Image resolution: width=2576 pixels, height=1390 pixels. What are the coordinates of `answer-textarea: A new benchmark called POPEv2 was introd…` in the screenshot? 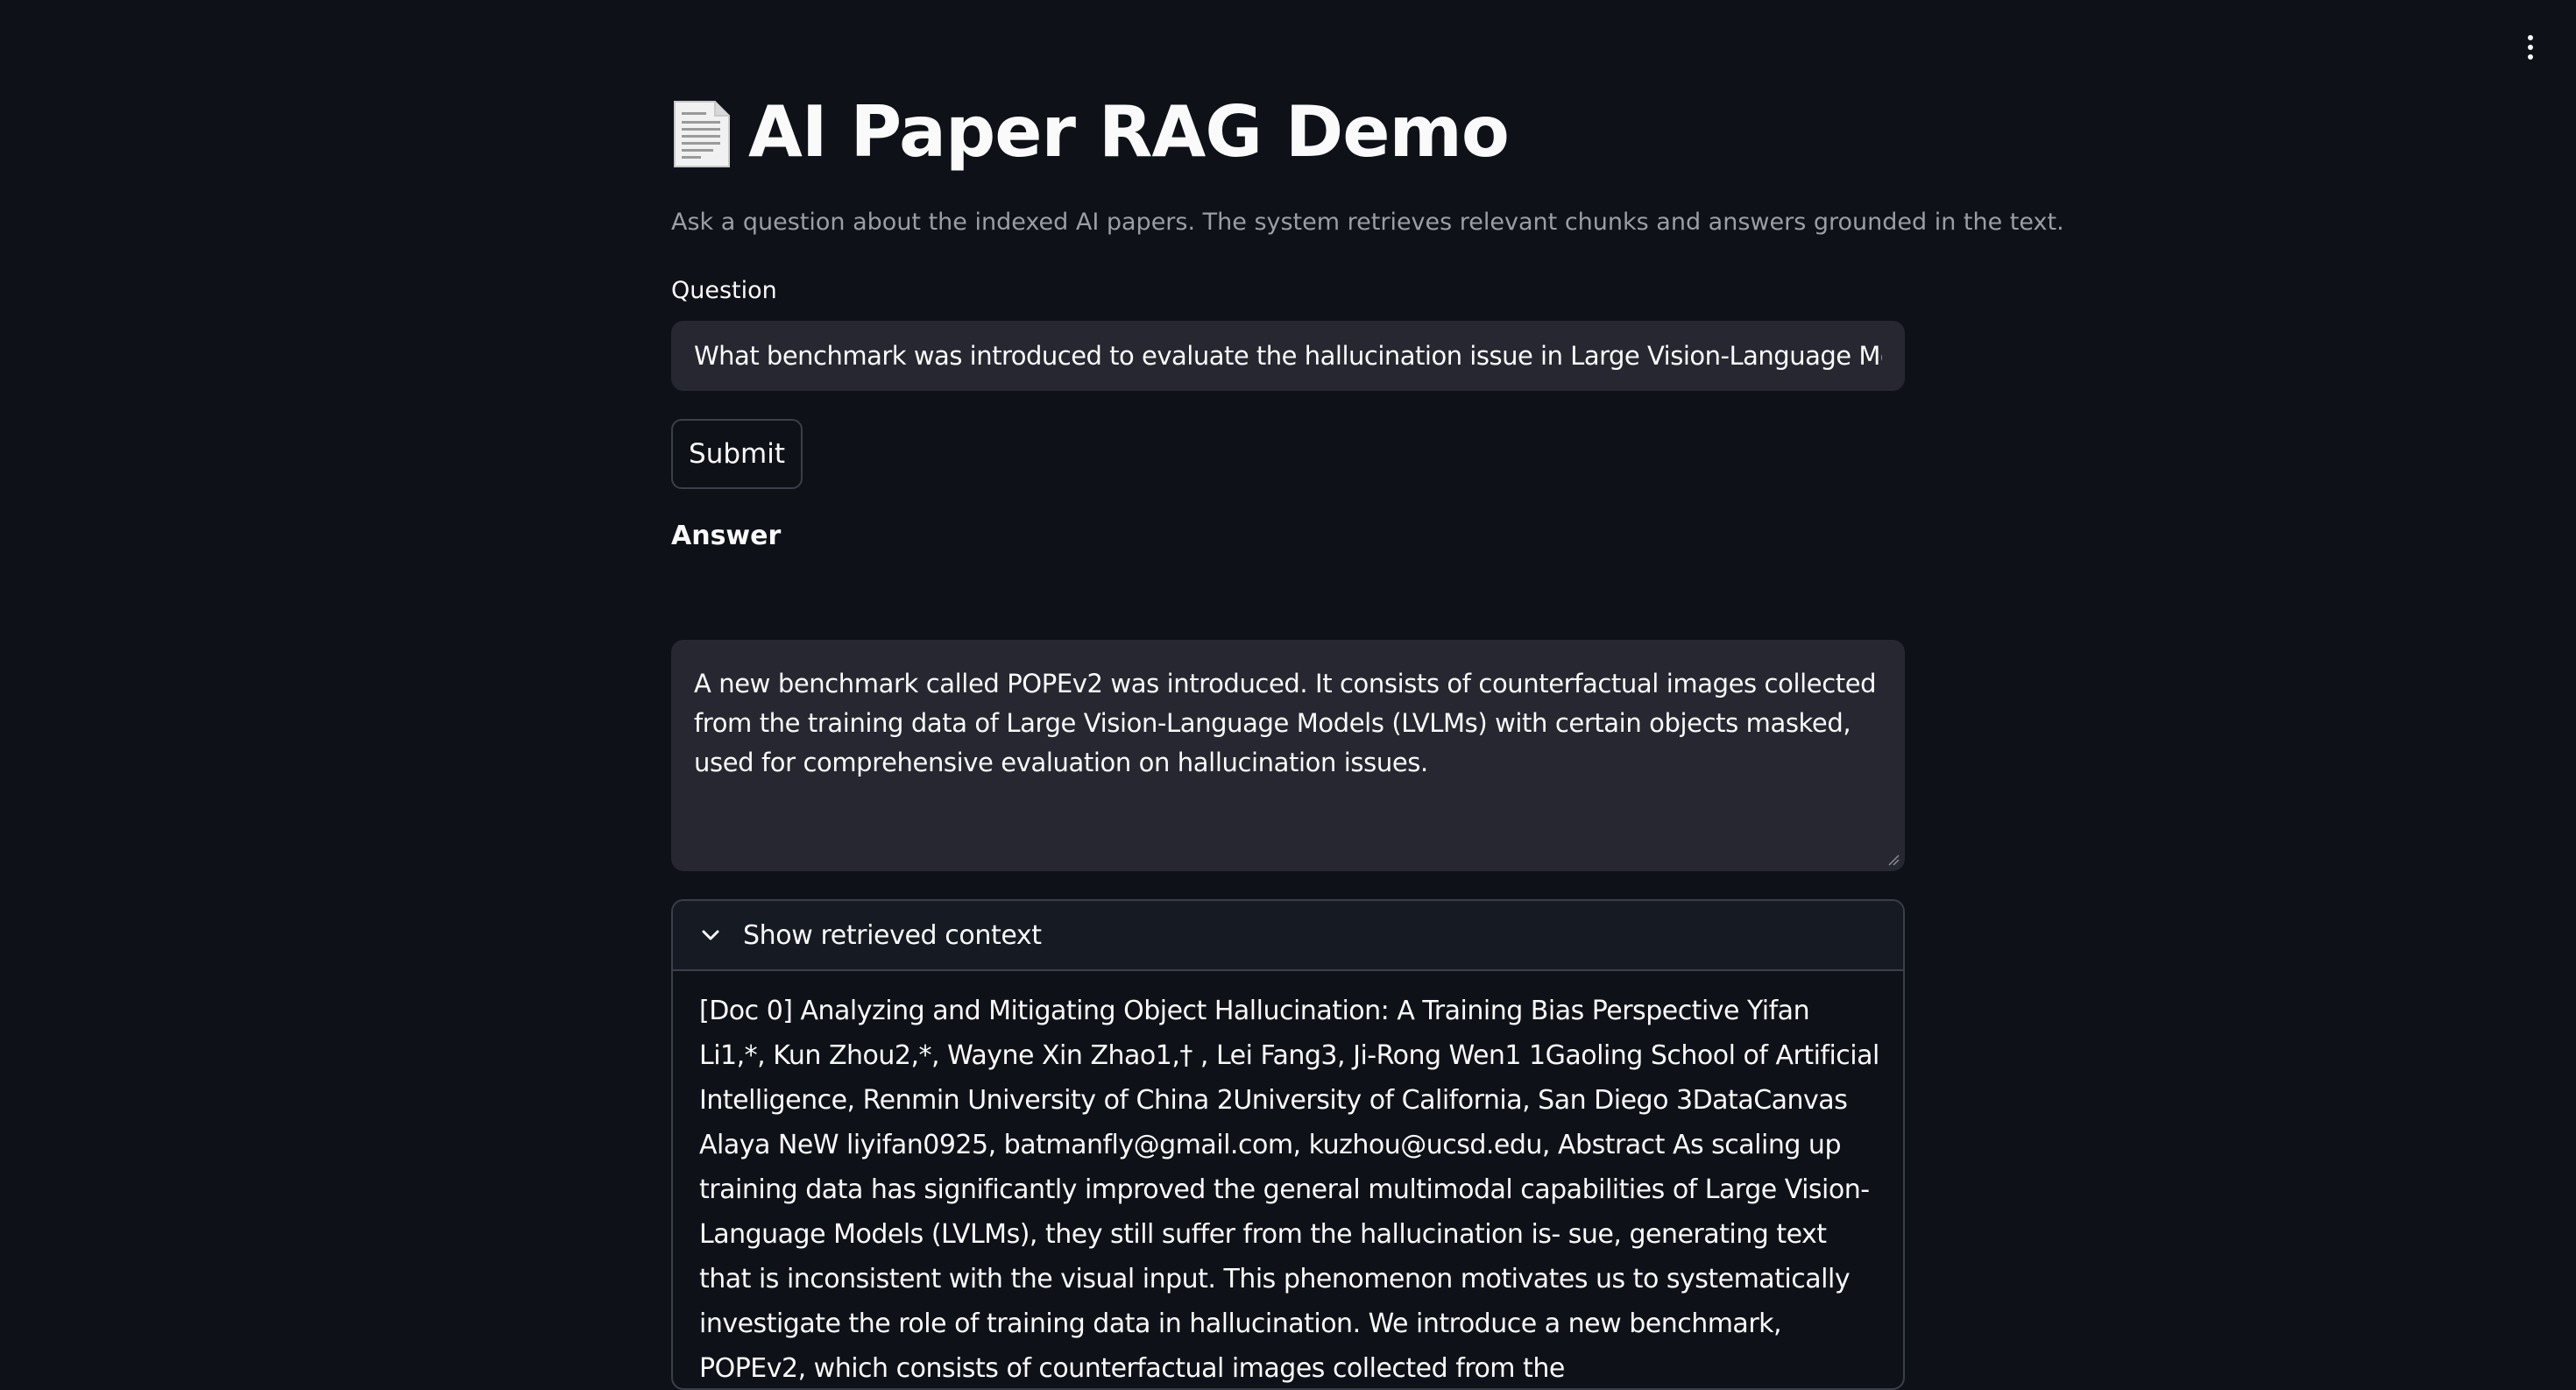 It's located at (1288, 755).